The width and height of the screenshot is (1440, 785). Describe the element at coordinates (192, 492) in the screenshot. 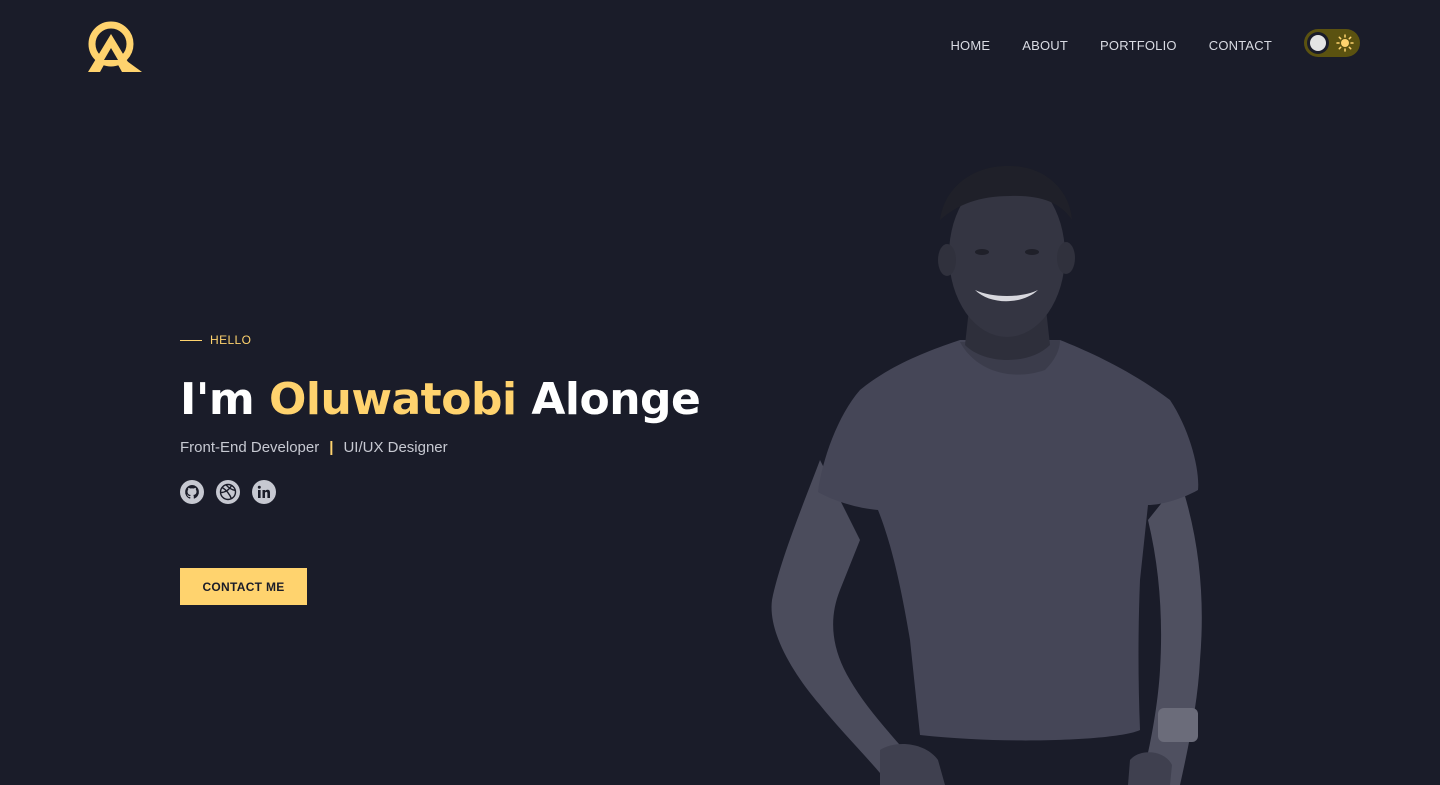

I see `github-icon` at that location.